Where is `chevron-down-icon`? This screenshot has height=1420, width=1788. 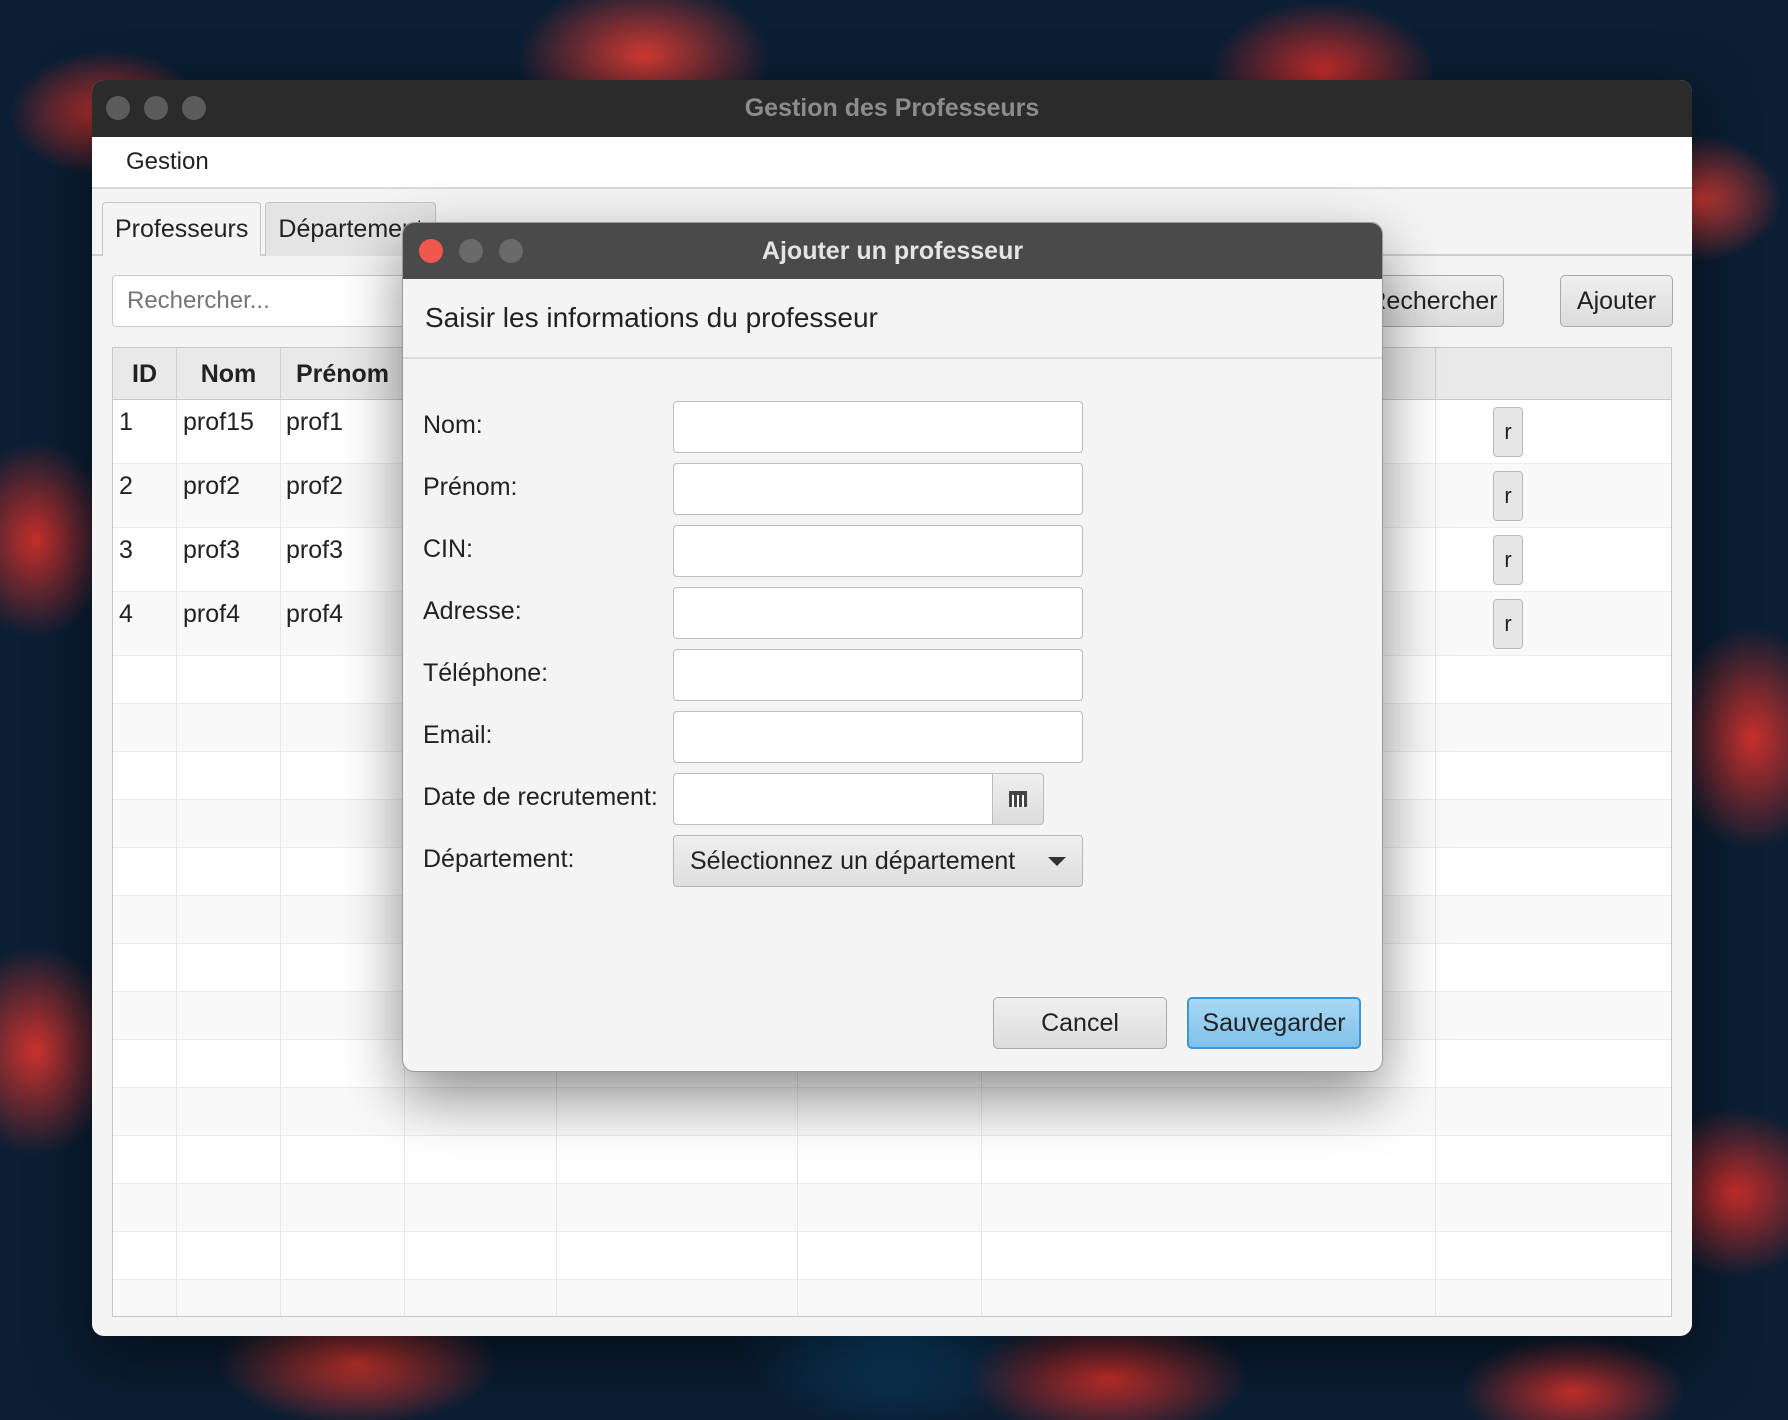
chevron-down-icon is located at coordinates (1057, 861).